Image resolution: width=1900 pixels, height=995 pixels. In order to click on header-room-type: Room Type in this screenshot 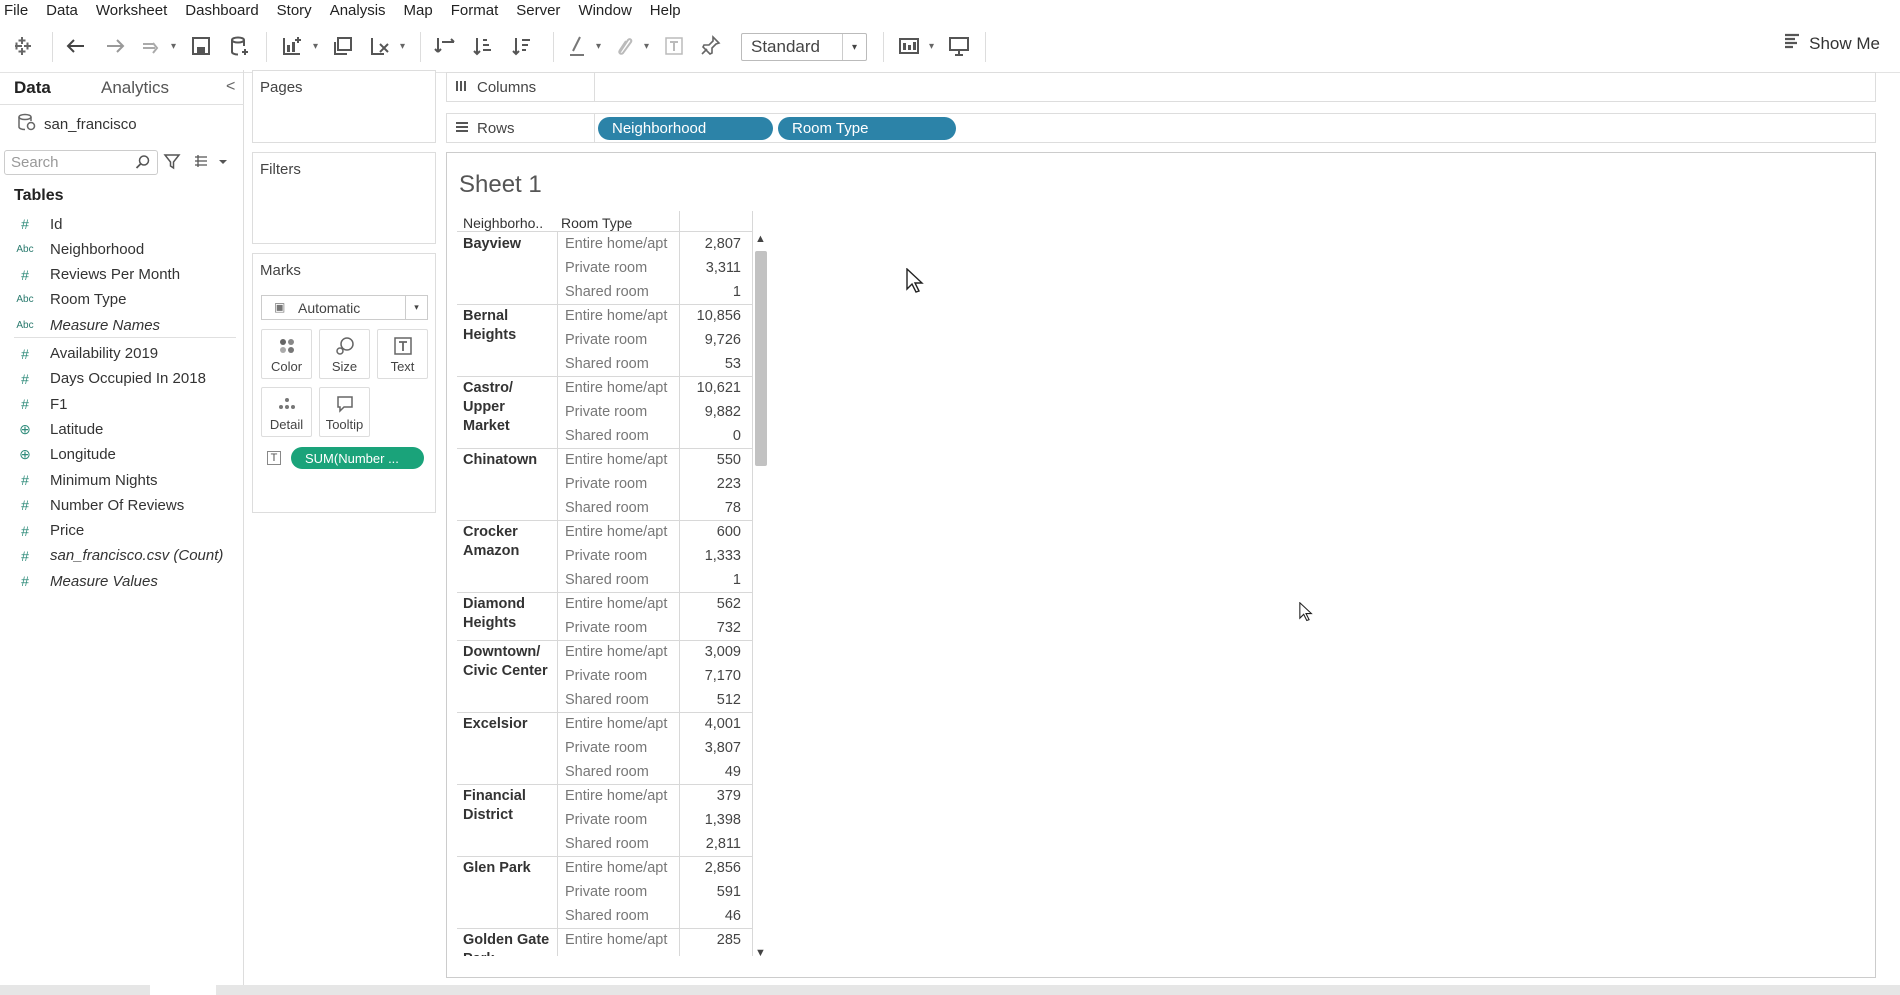, I will do `click(596, 221)`.